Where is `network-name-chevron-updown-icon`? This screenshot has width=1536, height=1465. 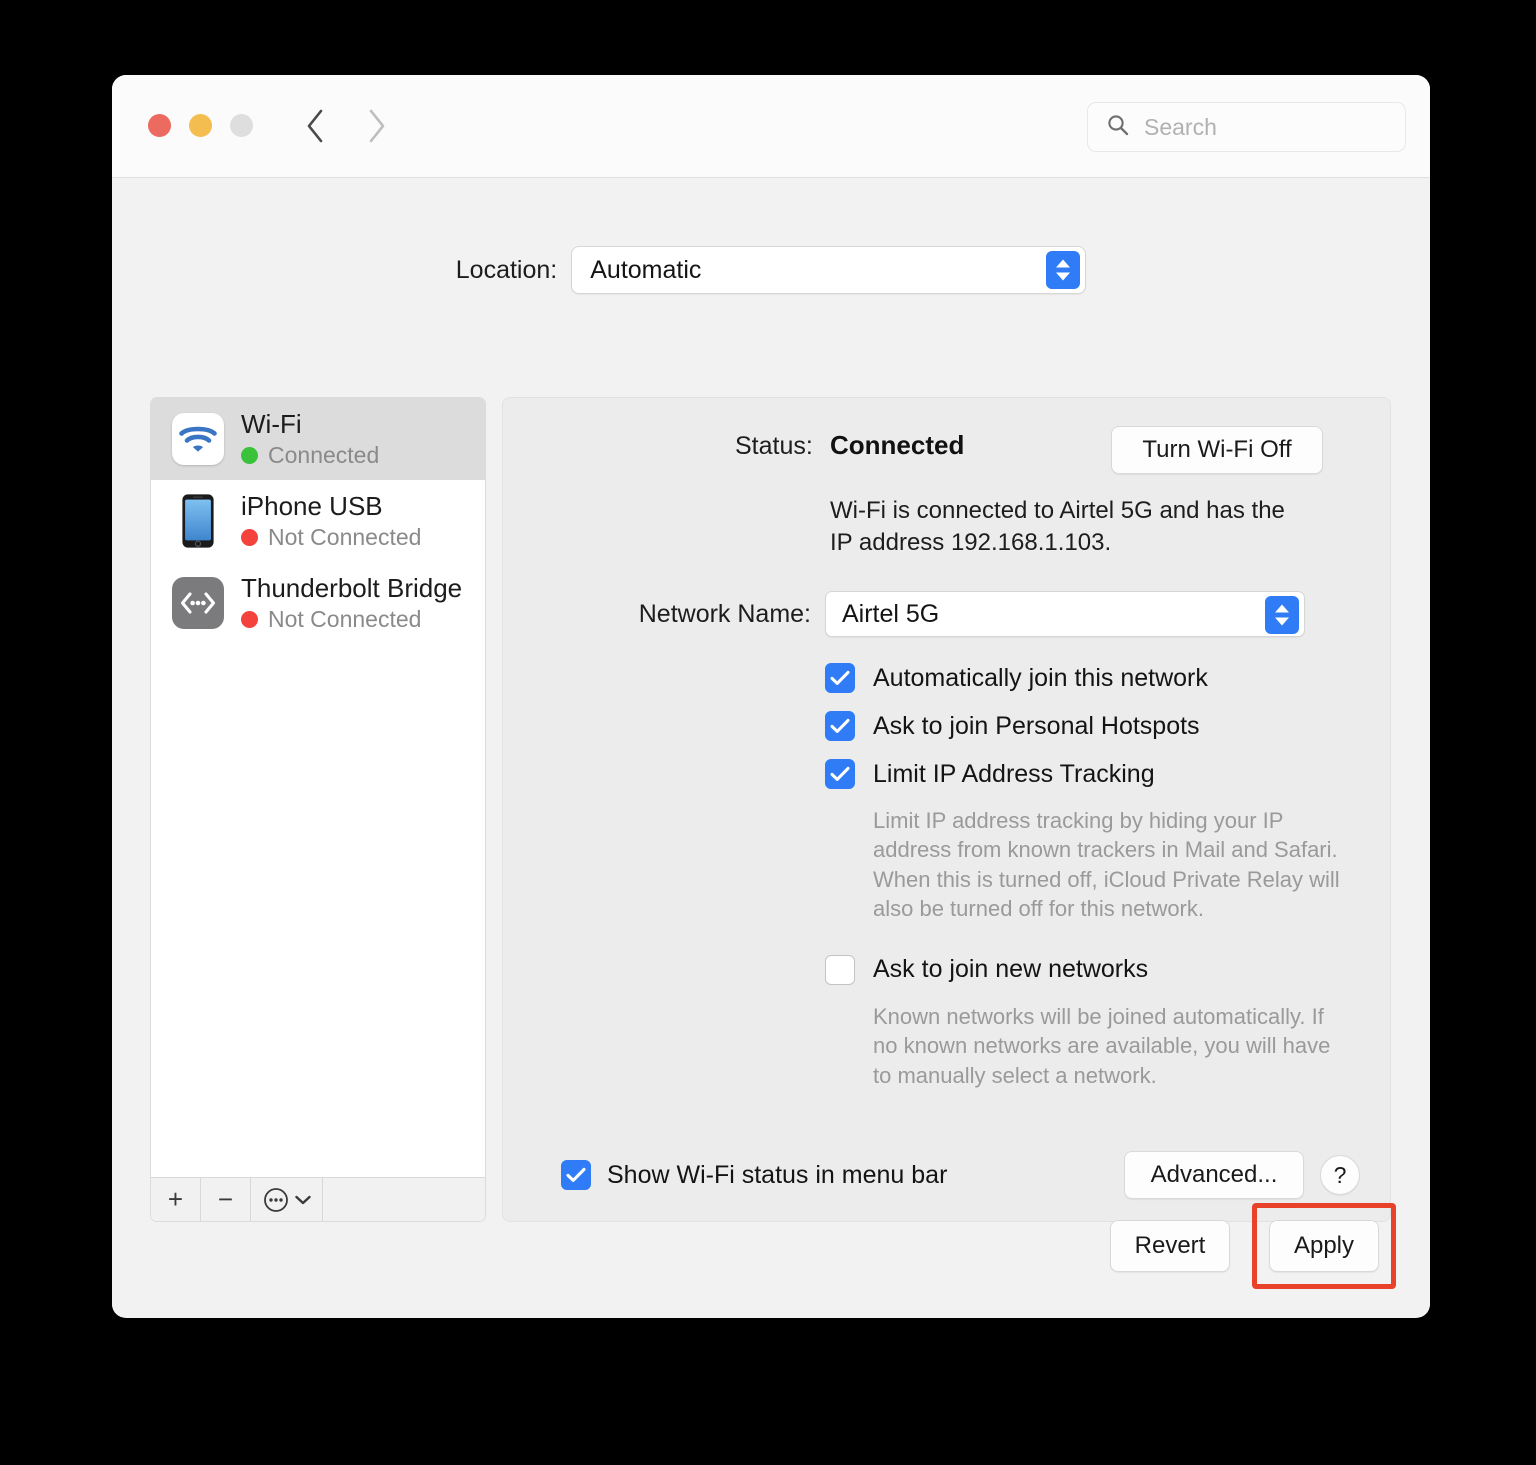 network-name-chevron-updown-icon is located at coordinates (1282, 615).